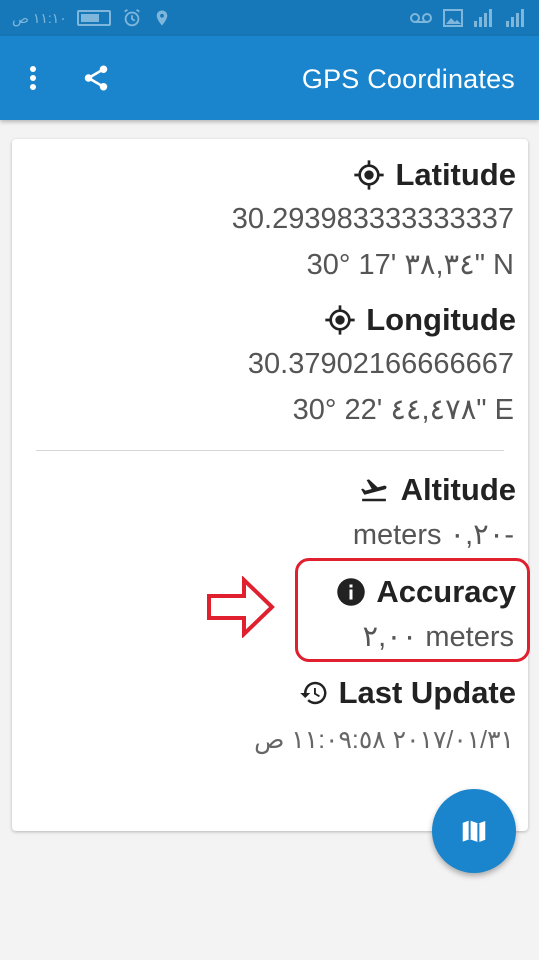 This screenshot has height=960, width=539. What do you see at coordinates (408, 79) in the screenshot?
I see `page-title: GPS Coordinates` at bounding box center [408, 79].